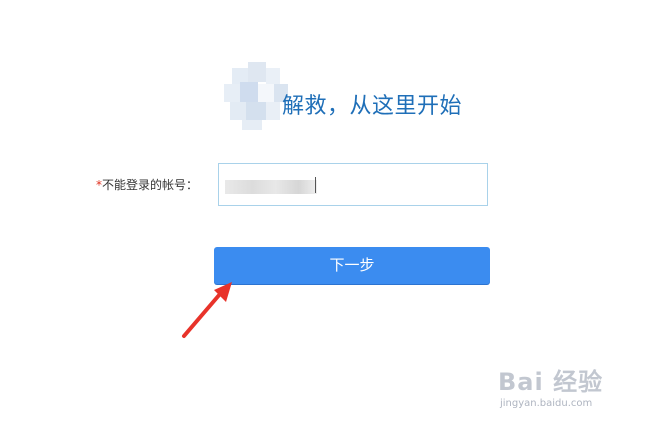  I want to click on account-label: *不能登录的帐号：, so click(147, 184).